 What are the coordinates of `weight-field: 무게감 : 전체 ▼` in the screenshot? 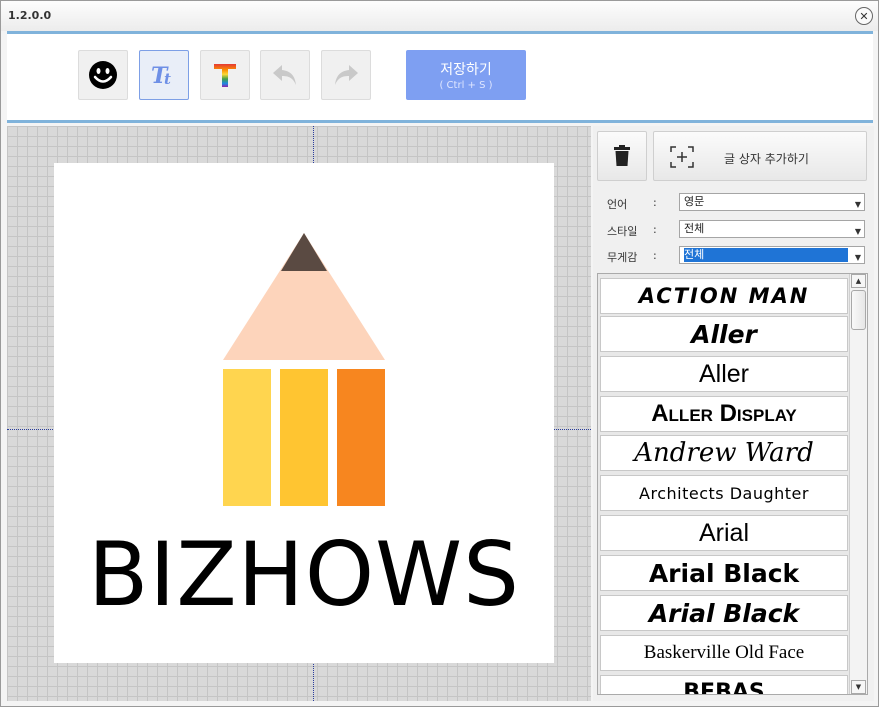 It's located at (737, 256).